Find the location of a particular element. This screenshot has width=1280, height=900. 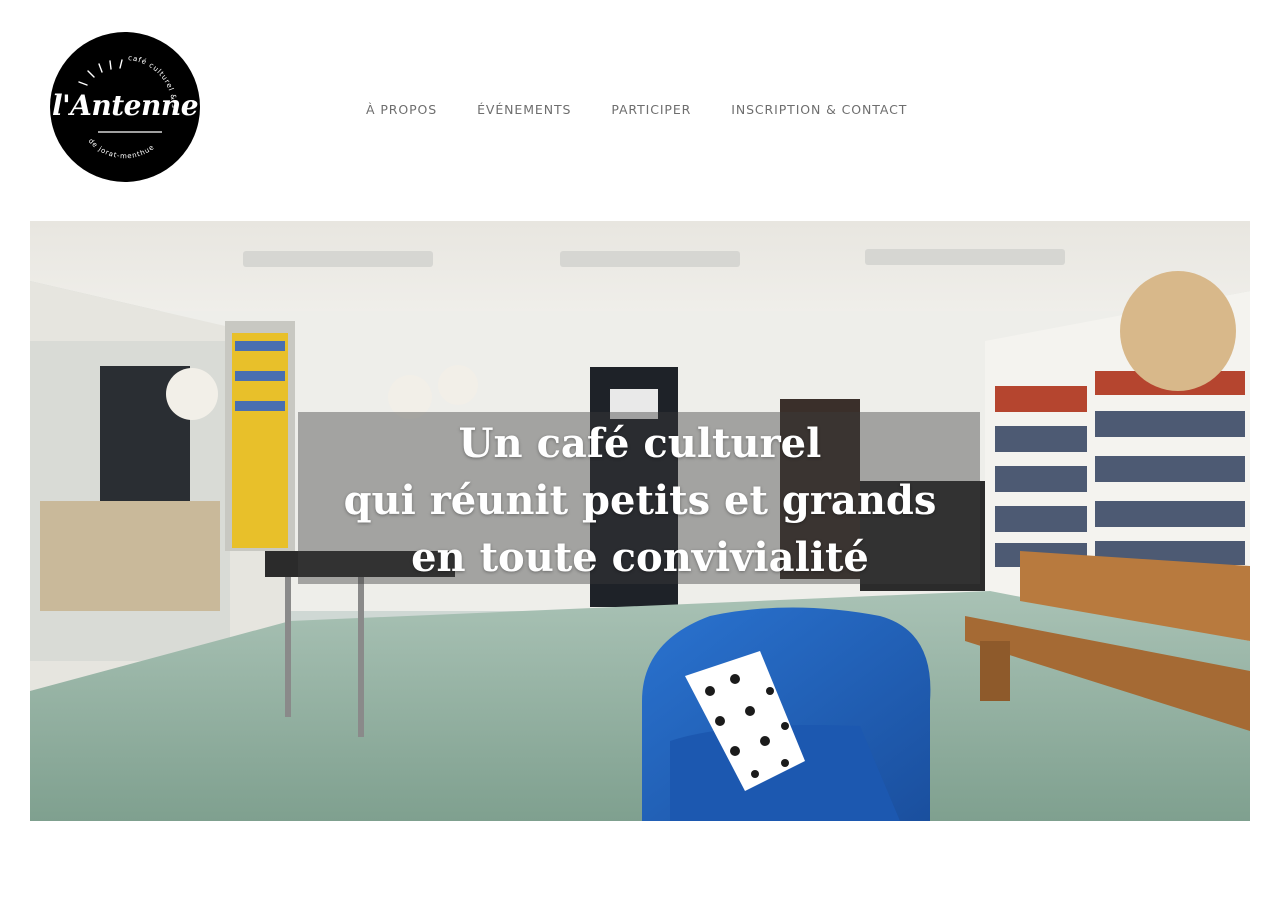

logo-name: l'Antenne is located at coordinates (125, 105).